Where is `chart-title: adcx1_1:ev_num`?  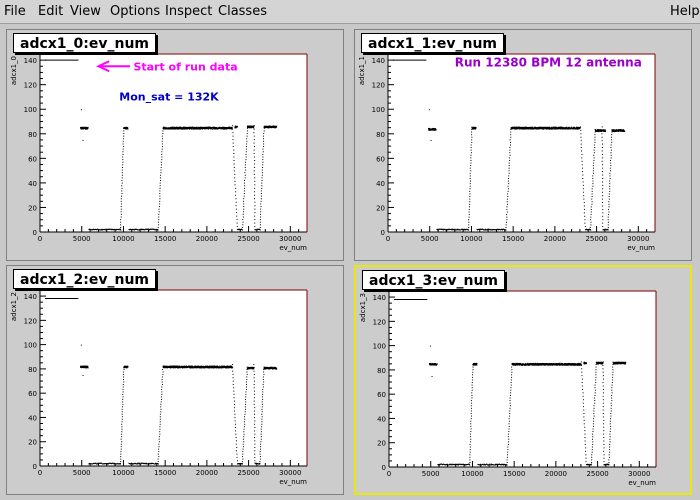
chart-title: adcx1_1:ev_num is located at coordinates (433, 43).